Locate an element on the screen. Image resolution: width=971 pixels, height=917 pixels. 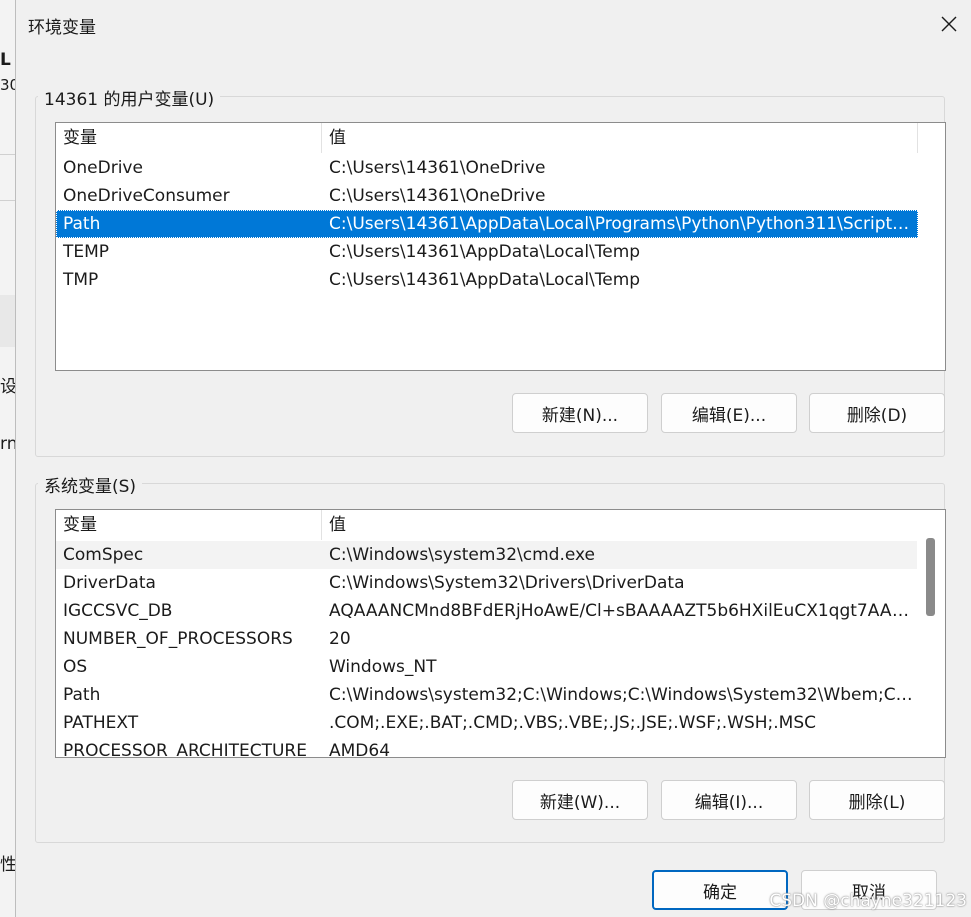
variable-value: C:\Windows\system32\cmd.exe is located at coordinates (462, 555).